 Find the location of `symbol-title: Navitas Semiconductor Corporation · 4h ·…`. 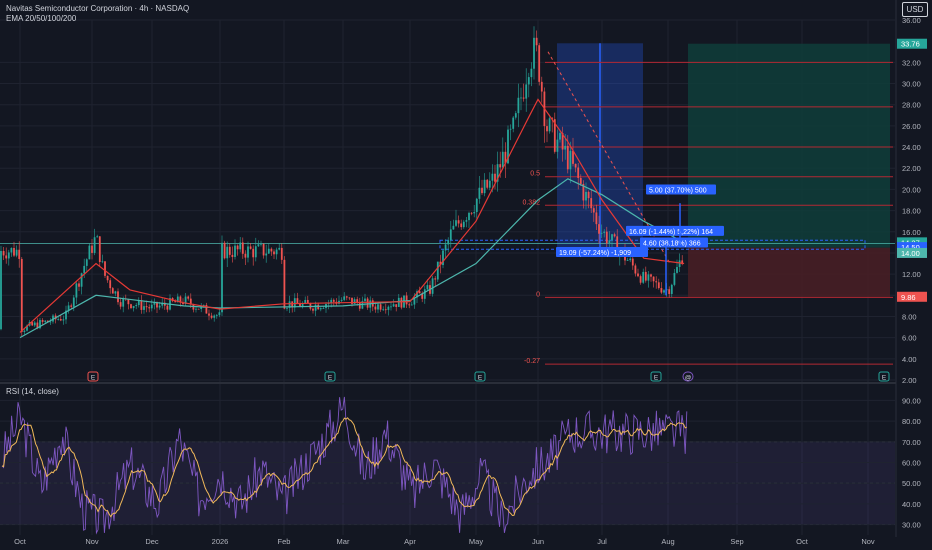

symbol-title: Navitas Semiconductor Corporation · 4h ·… is located at coordinates (97, 9).